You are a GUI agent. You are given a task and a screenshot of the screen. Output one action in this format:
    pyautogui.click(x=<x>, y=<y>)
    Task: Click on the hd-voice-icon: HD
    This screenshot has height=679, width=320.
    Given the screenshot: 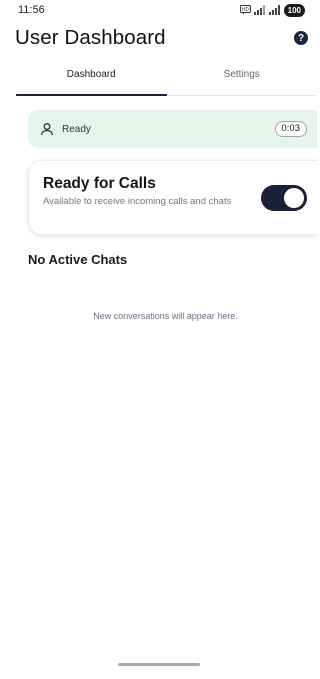 What is the action you would take?
    pyautogui.click(x=245, y=10)
    